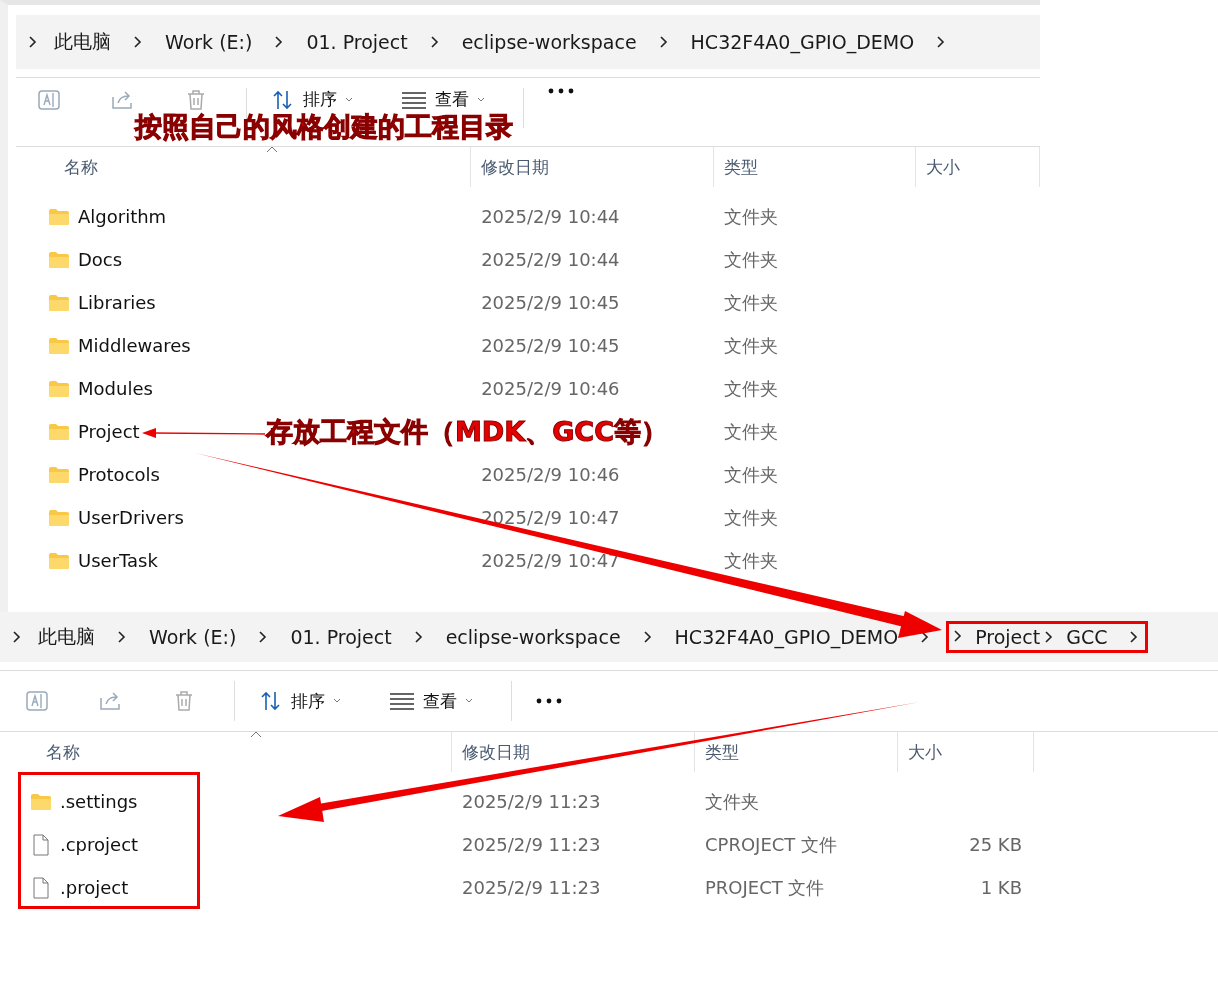 The width and height of the screenshot is (1218, 992). What do you see at coordinates (99, 801) in the screenshot?
I see `file-name: .settings` at bounding box center [99, 801].